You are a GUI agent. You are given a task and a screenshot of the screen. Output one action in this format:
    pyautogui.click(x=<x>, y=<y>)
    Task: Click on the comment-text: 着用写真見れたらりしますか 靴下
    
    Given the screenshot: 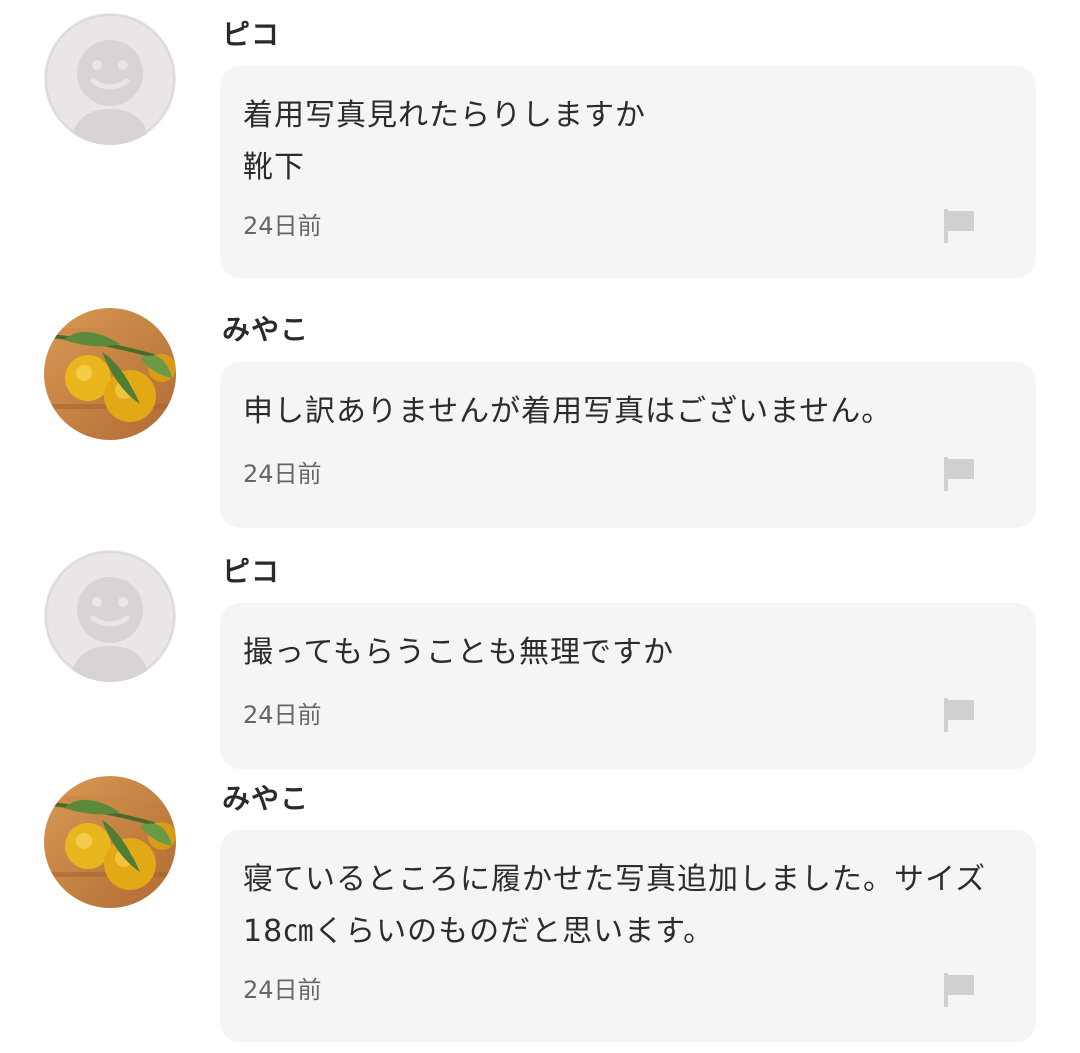 What is the action you would take?
    pyautogui.click(x=444, y=141)
    